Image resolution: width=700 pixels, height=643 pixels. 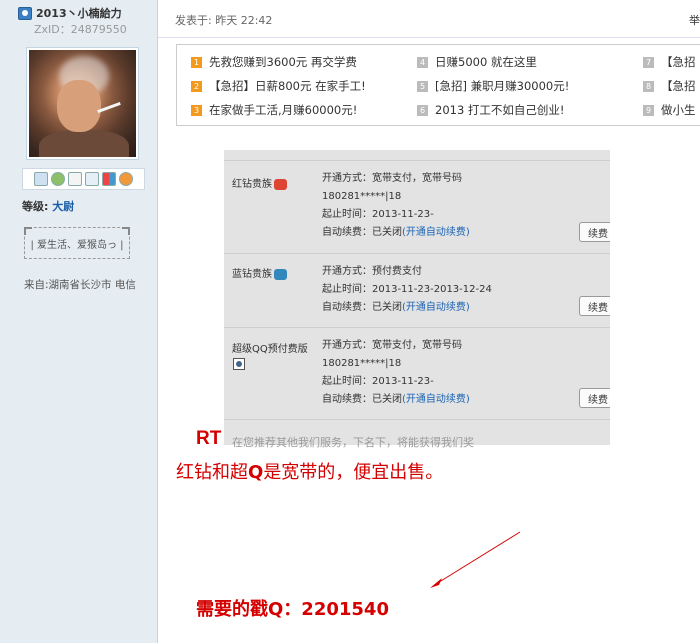 I want to click on cut-off-text: 在您推荐其他我们服务，下名下，将能获得我们奖, so click(x=353, y=442).